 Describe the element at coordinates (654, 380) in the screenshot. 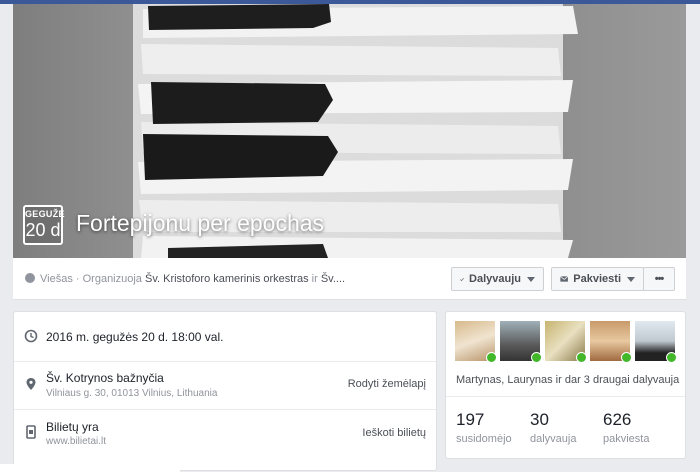

I see `attend-verb: dalyvauja` at that location.